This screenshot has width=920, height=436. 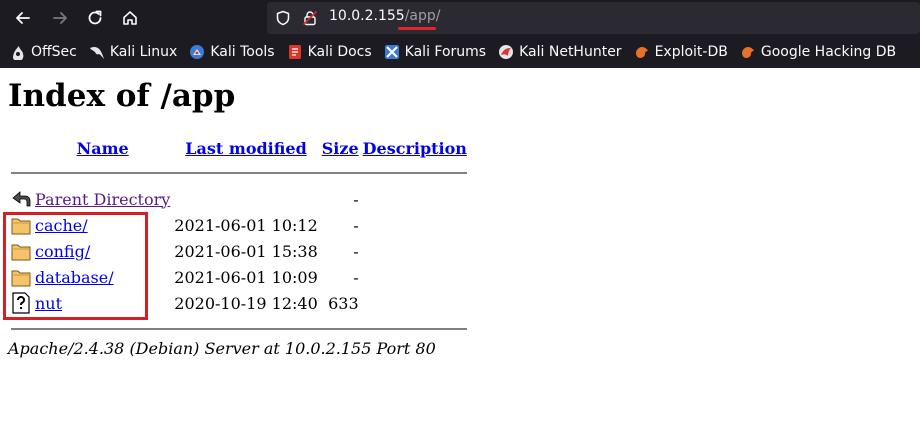 I want to click on name-cell: cache/, so click(x=102, y=225).